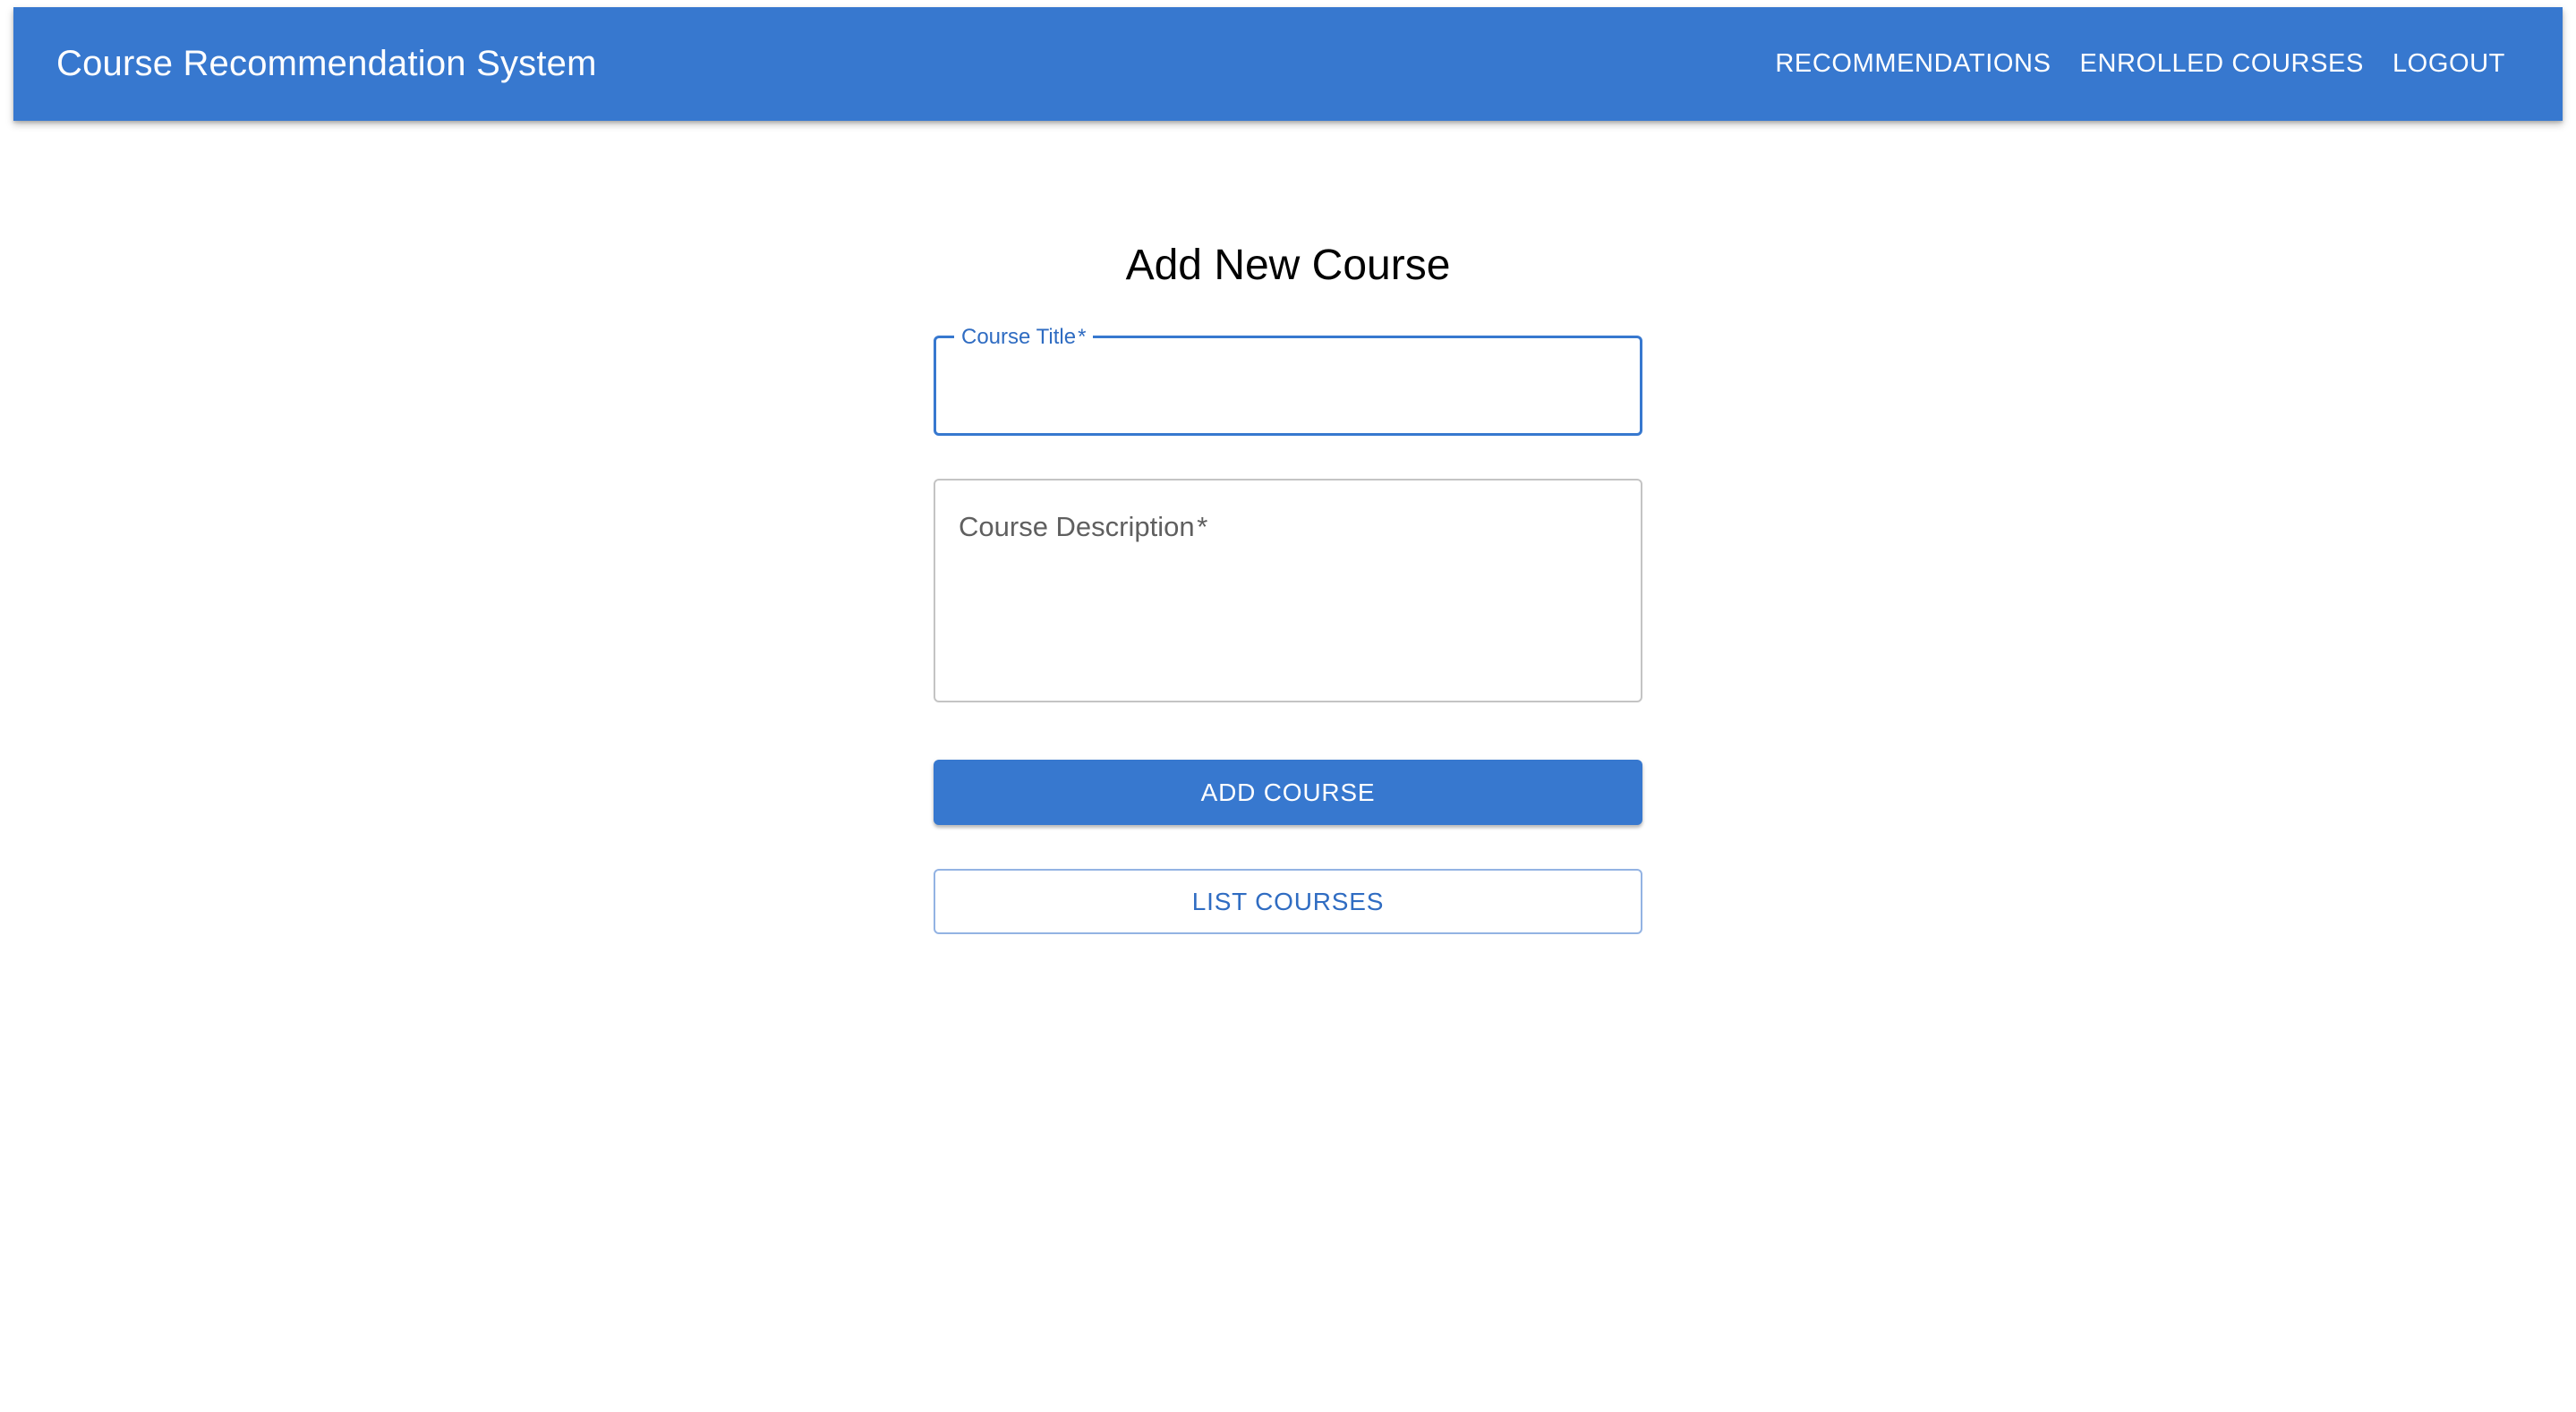  I want to click on list-courses-button: LIST COURSES, so click(1288, 901).